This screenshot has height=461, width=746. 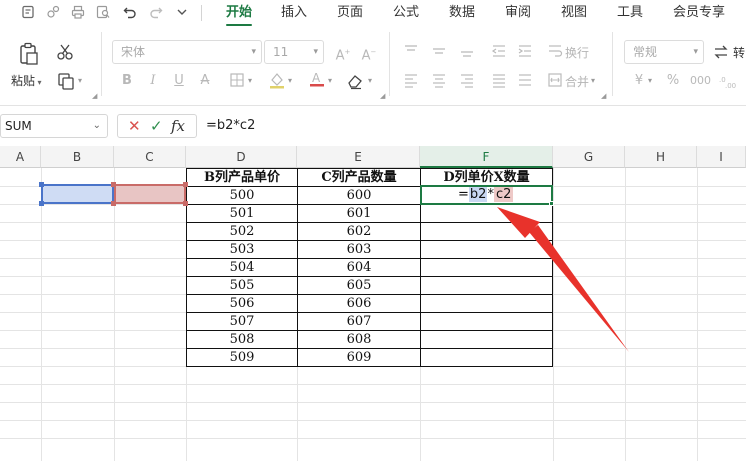 I want to click on merge-cells-label: 合并, so click(x=577, y=81).